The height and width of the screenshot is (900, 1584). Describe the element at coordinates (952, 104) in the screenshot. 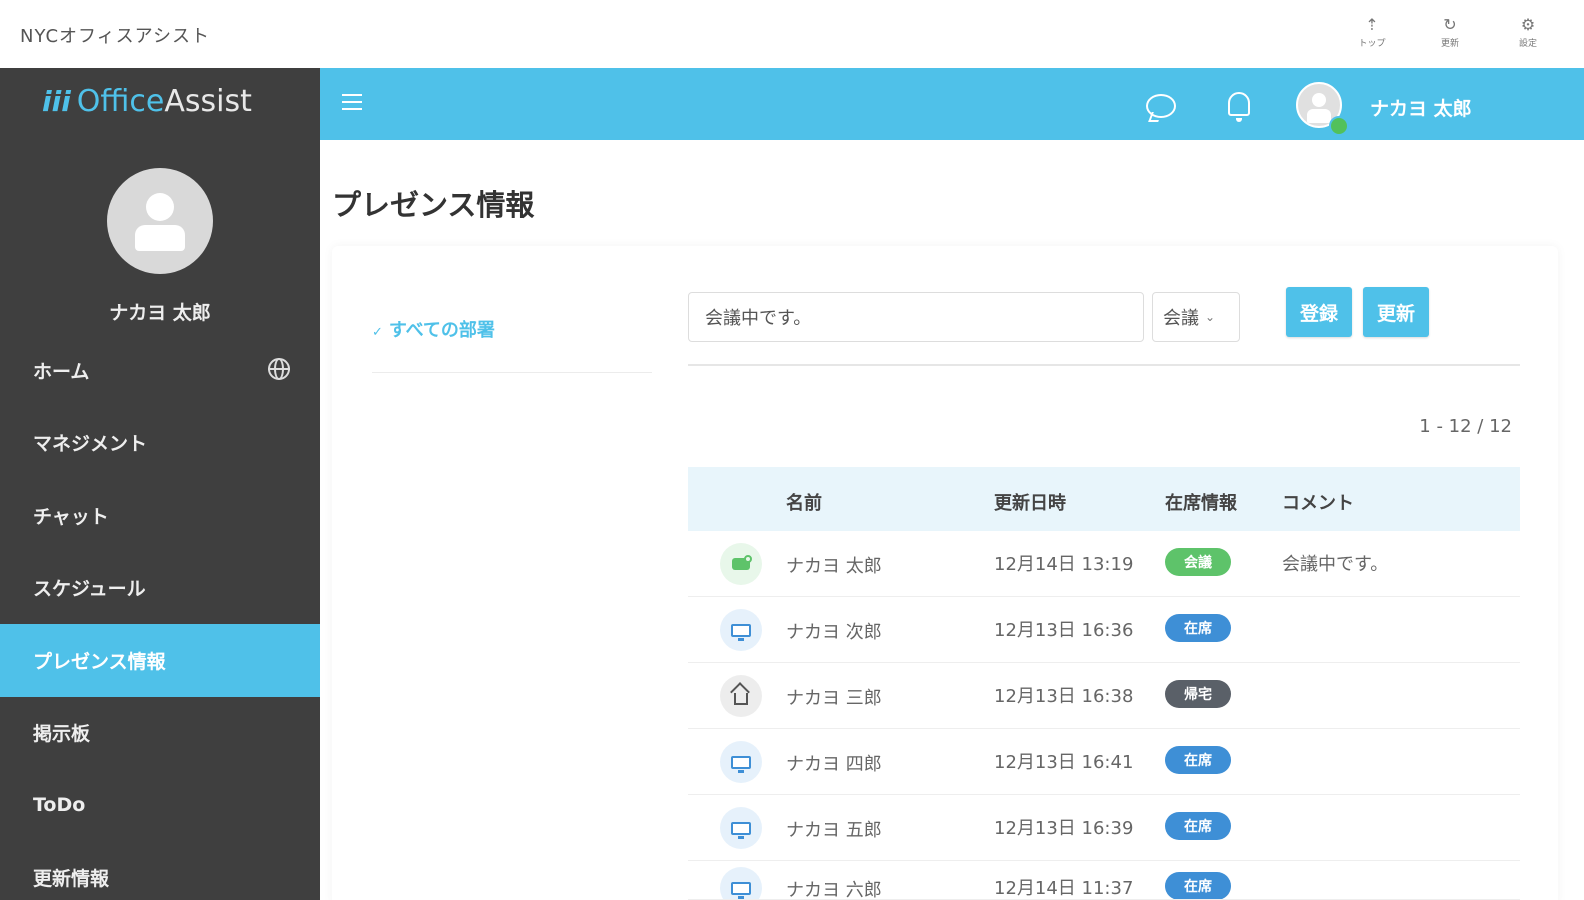

I see `header-bar: ナカヨ 太郎` at that location.